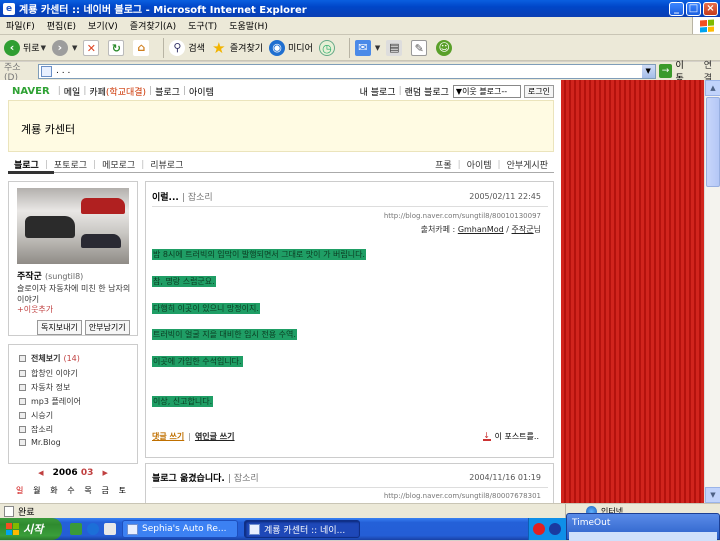 The height and width of the screenshot is (541, 720). Describe the element at coordinates (676, 8) in the screenshot. I see `minimize-button: _` at that location.